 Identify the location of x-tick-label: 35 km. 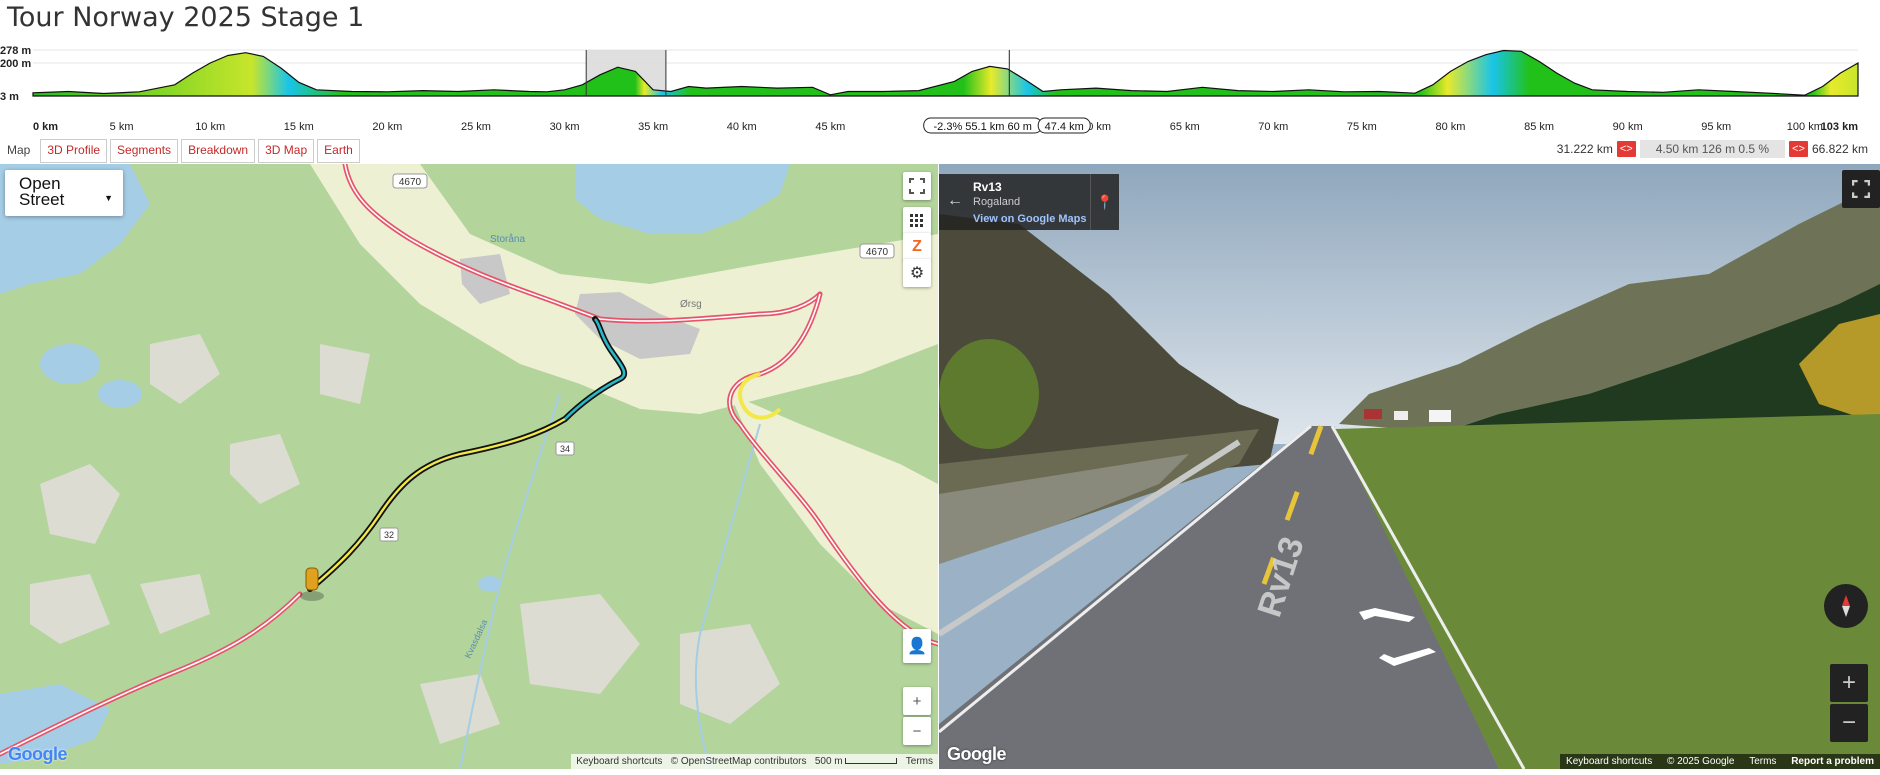
(653, 127).